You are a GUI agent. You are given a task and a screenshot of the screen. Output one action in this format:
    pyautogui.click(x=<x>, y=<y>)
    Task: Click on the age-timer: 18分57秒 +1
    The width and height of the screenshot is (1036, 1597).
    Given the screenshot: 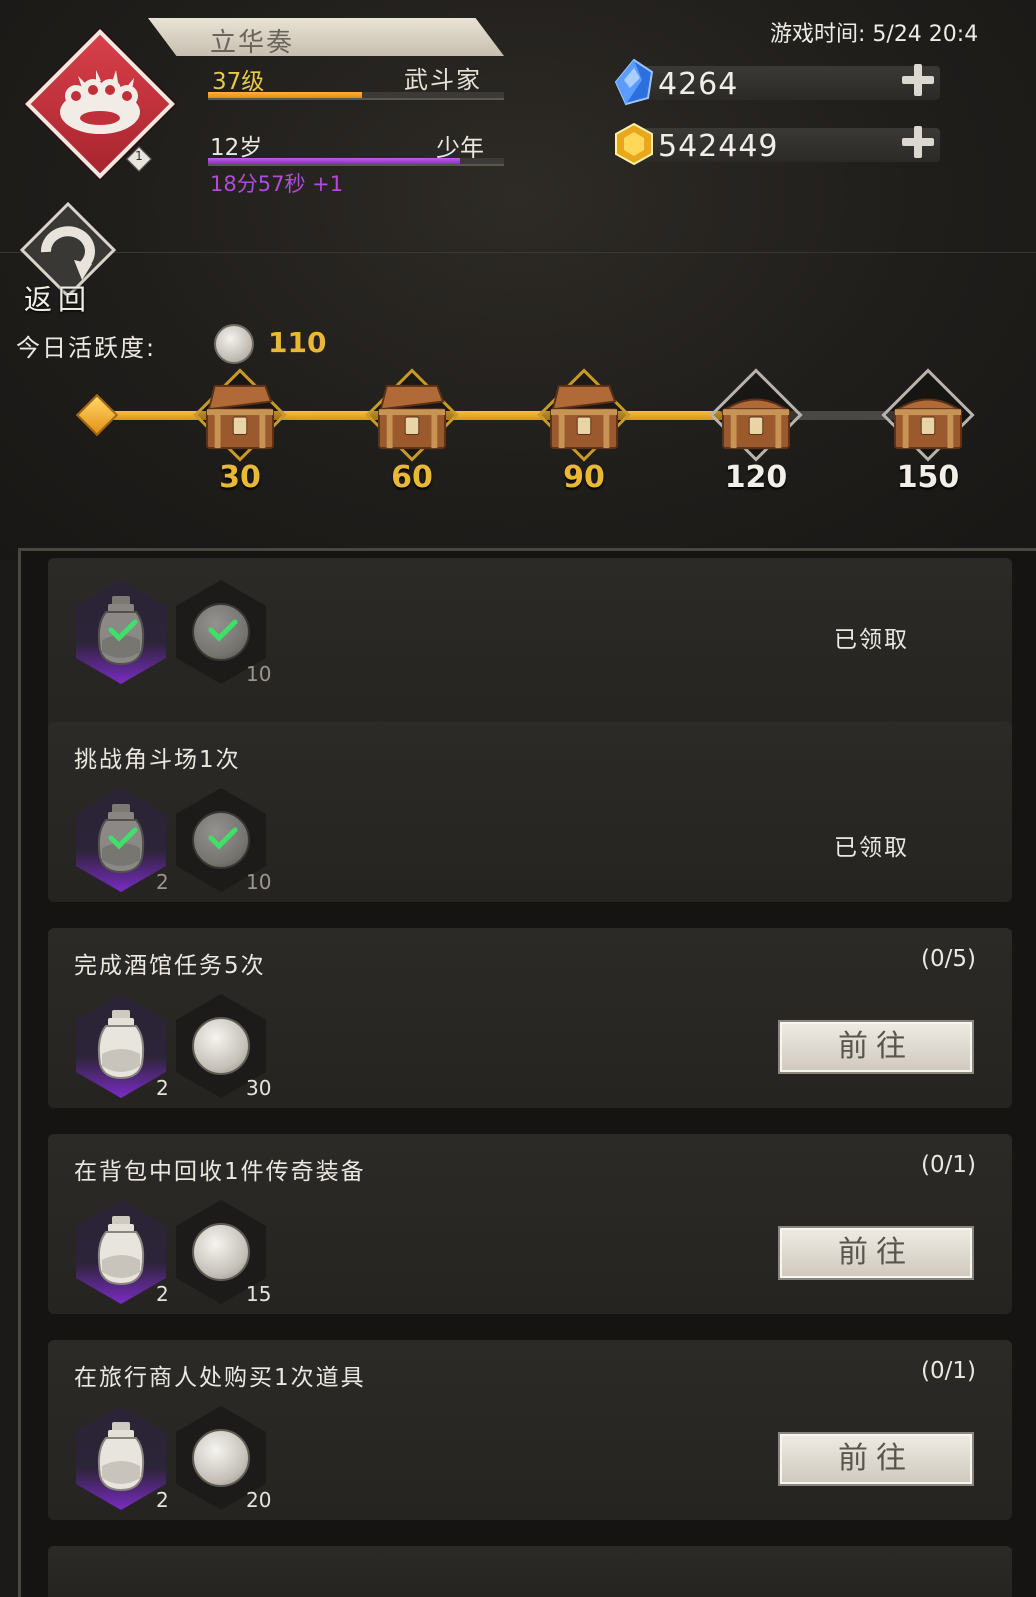 What is the action you would take?
    pyautogui.click(x=277, y=184)
    